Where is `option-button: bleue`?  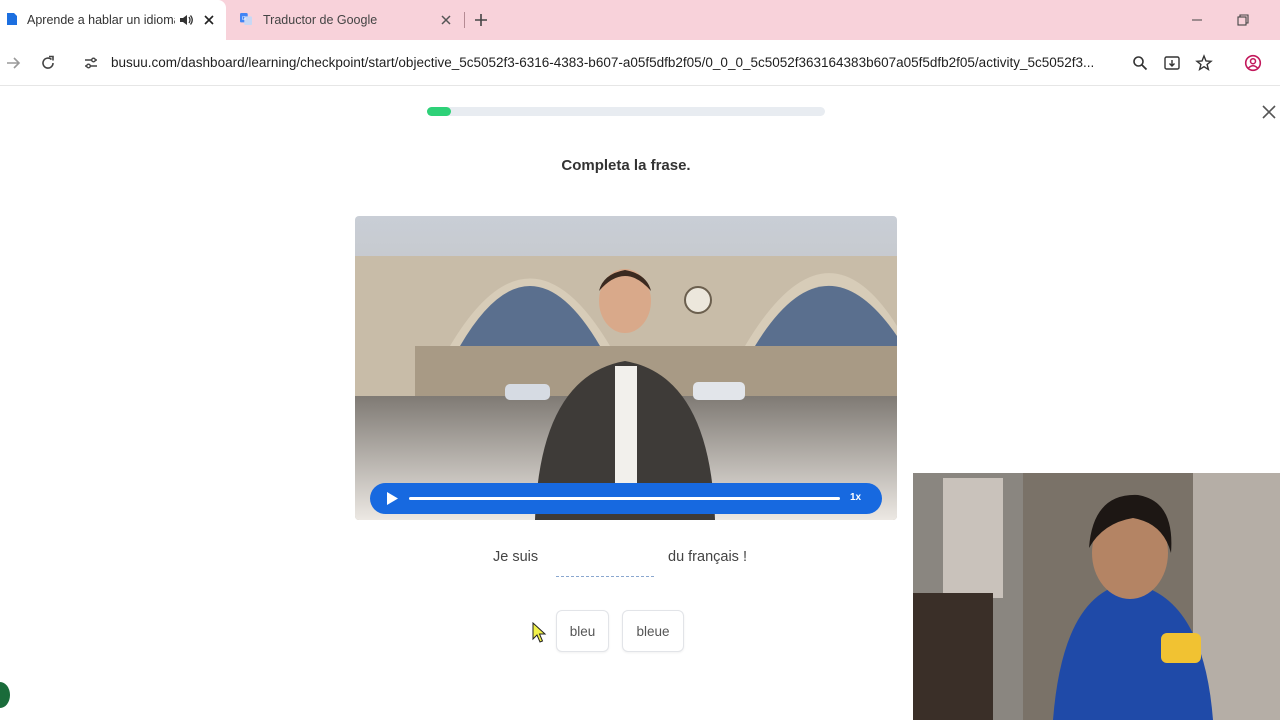 option-button: bleue is located at coordinates (653, 631).